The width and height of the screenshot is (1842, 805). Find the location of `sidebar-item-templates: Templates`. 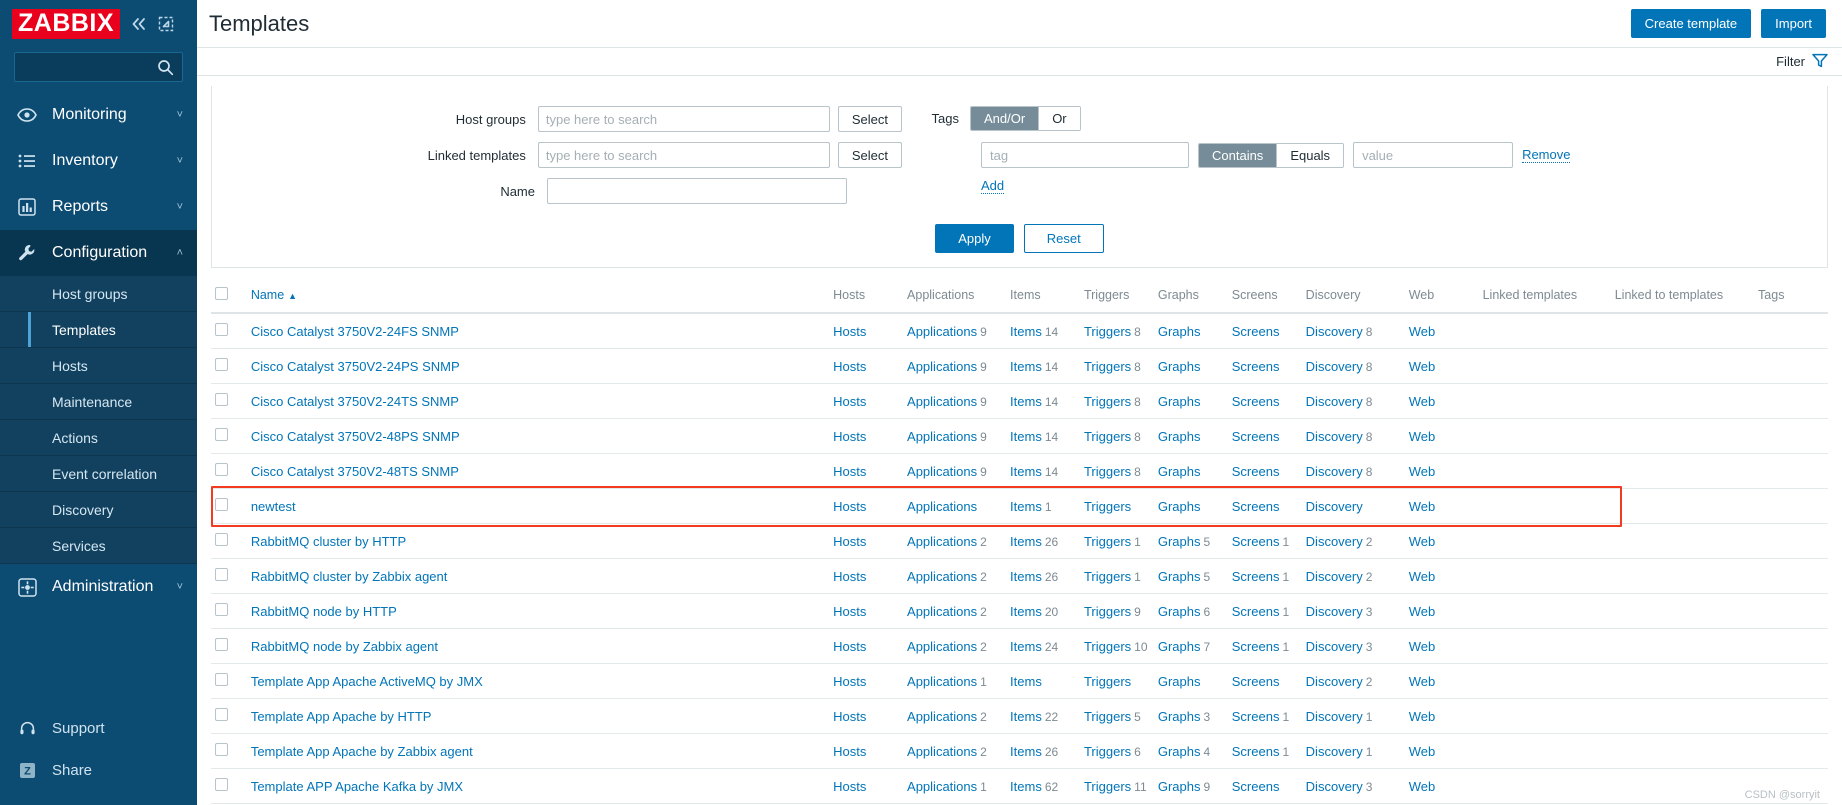

sidebar-item-templates: Templates is located at coordinates (98, 330).